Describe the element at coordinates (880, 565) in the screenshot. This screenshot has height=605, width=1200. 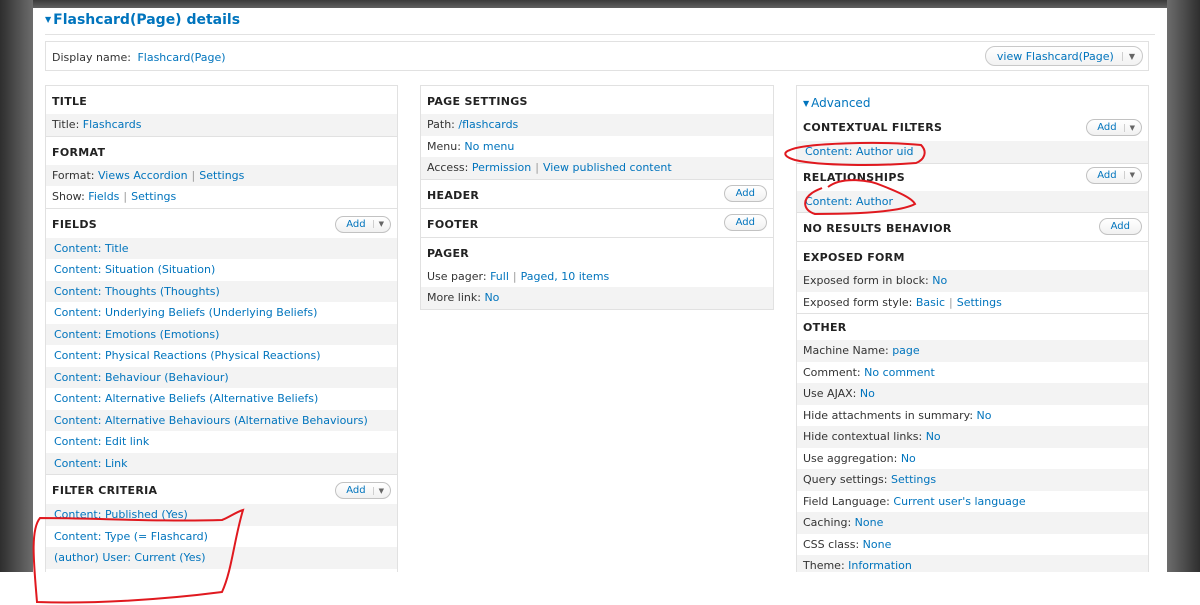
I see `other-link: Information` at that location.